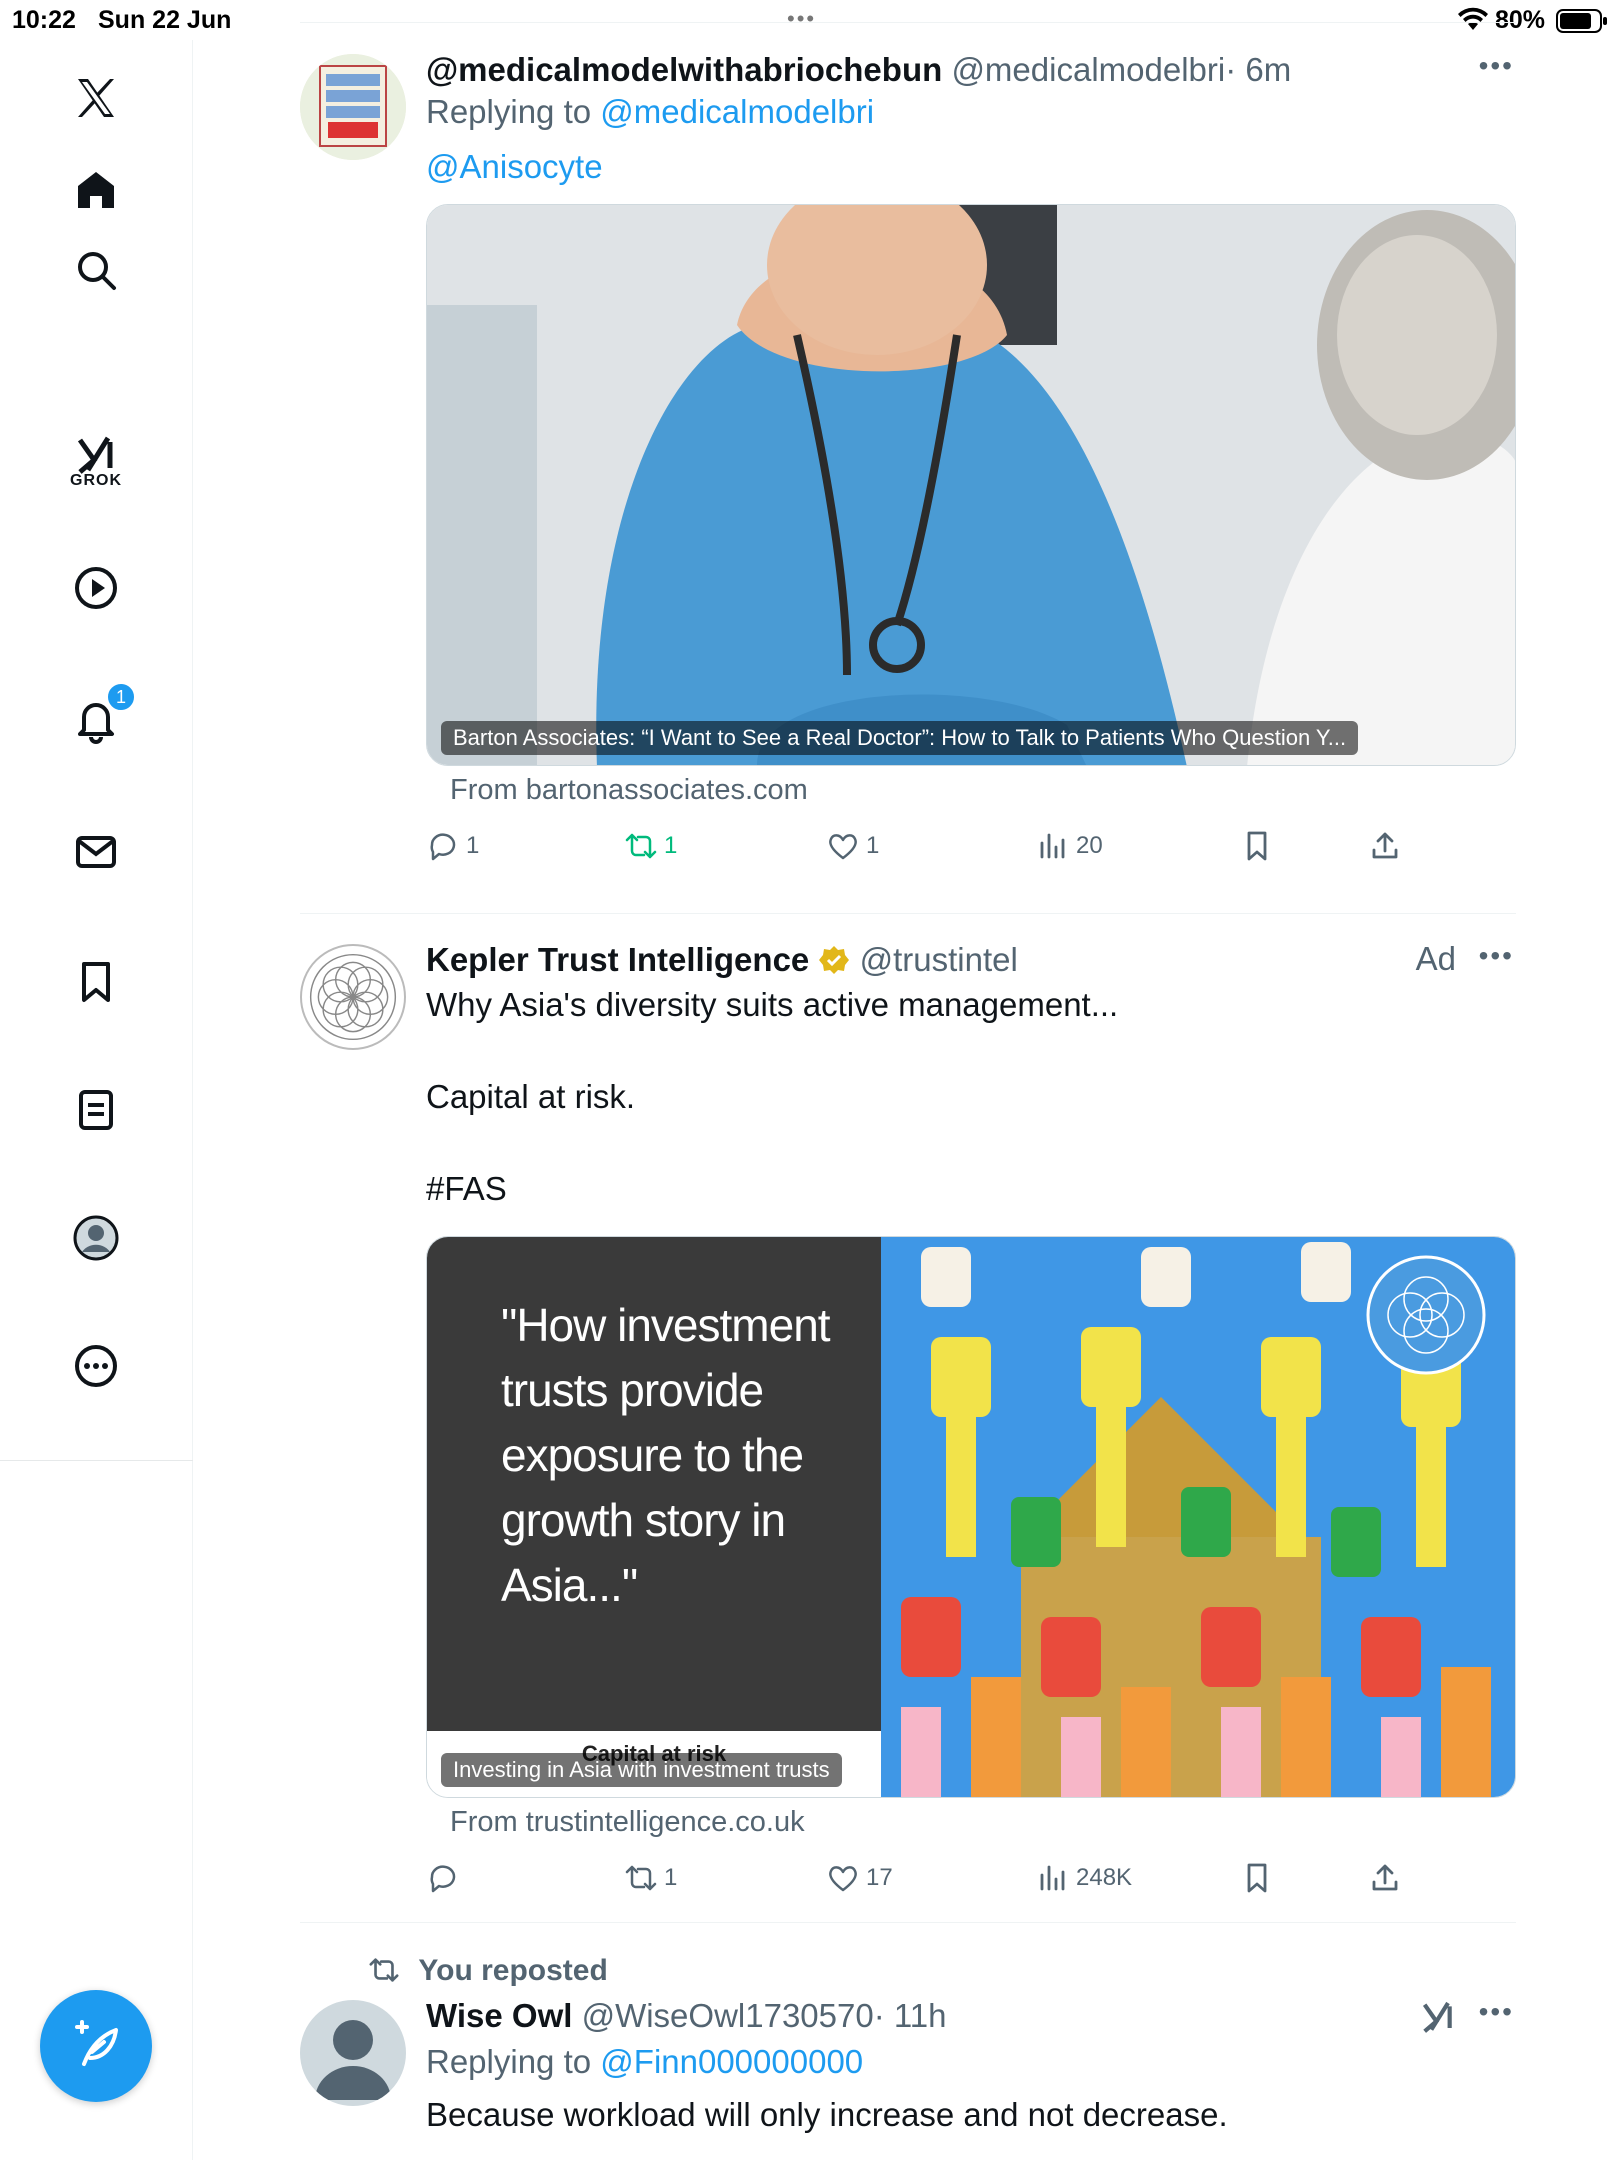  Describe the element at coordinates (971, 167) in the screenshot. I see `tweet-text: @Anisocyte` at that location.